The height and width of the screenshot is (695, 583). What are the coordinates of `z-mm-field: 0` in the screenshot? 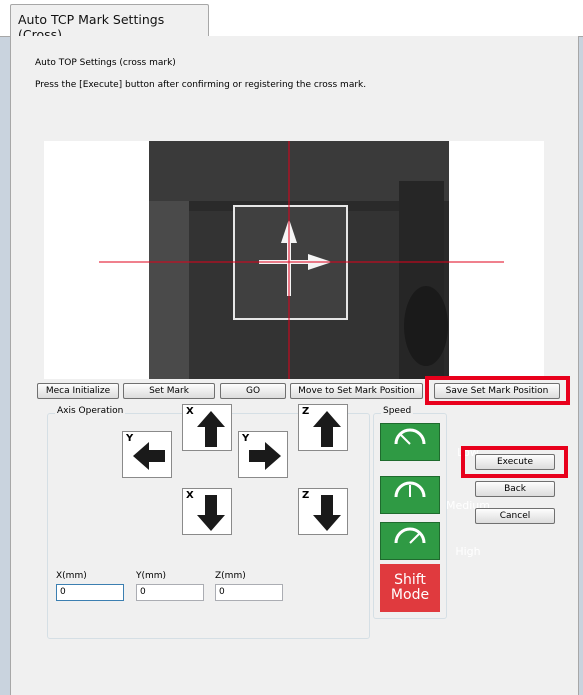 It's located at (249, 592).